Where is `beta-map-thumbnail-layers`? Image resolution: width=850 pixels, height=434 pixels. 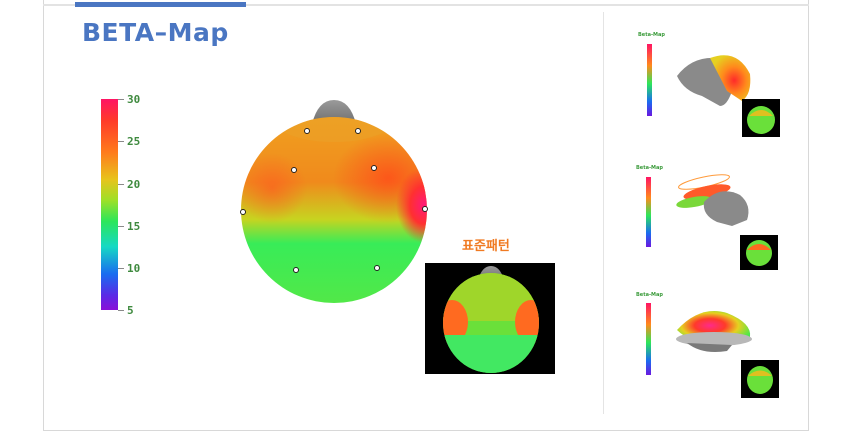
beta-map-thumbnail-layers is located at coordinates (712, 222).